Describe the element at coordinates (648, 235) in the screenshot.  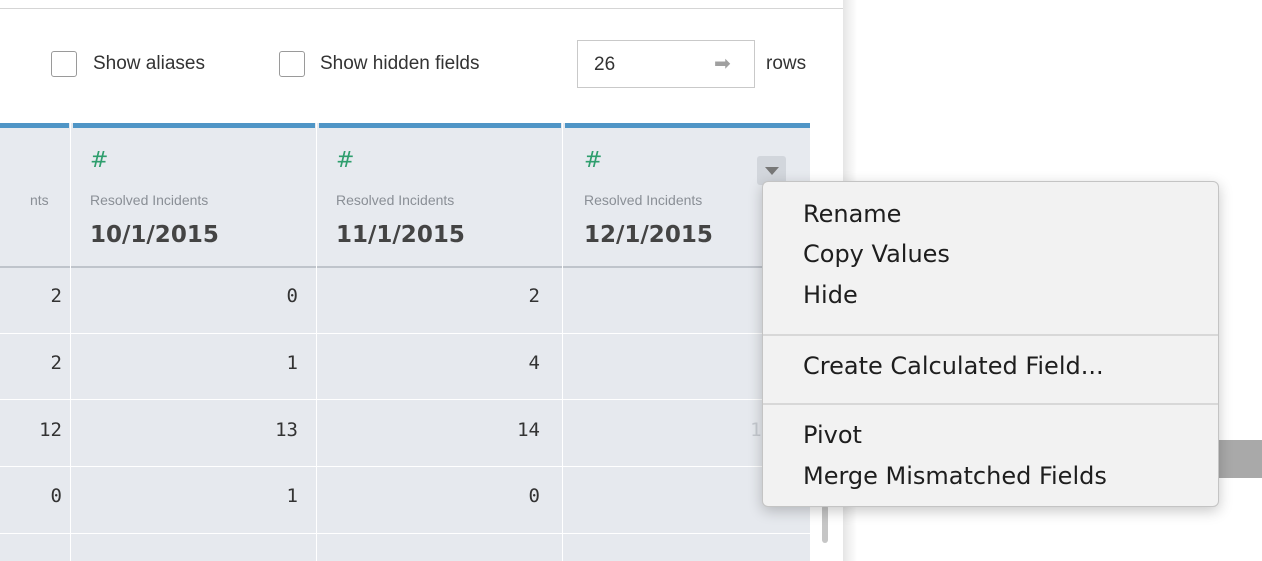
I see `column-title: 12/1/2015` at that location.